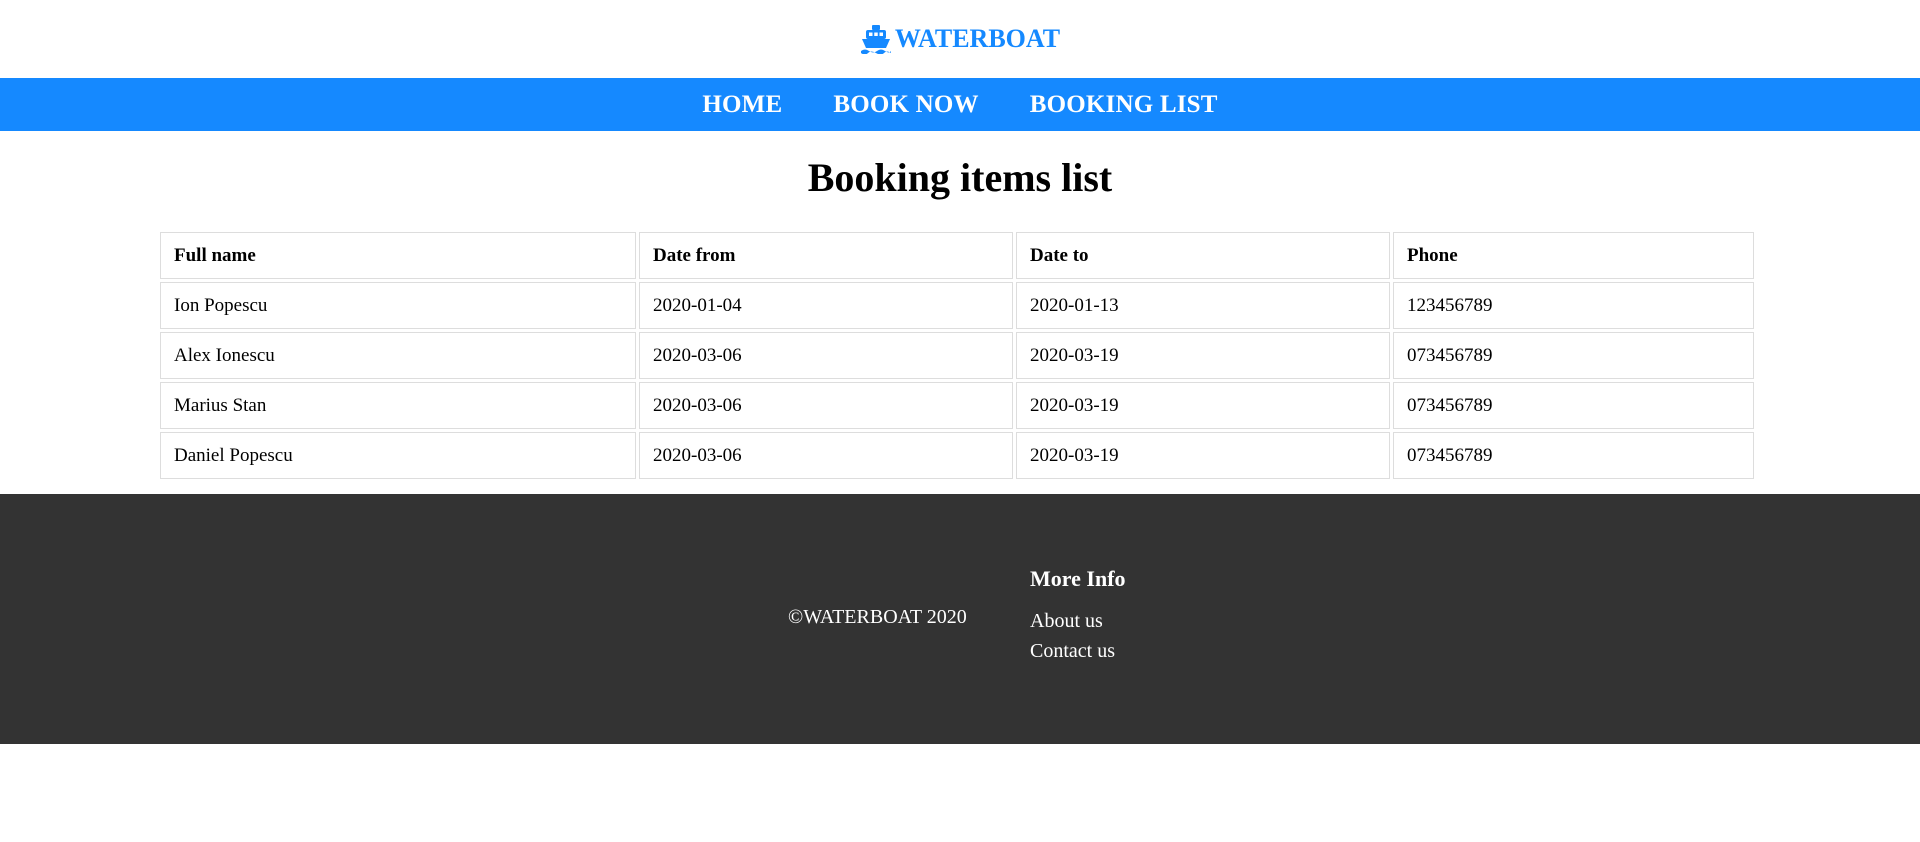  What do you see at coordinates (1203, 255) in the screenshot?
I see `column-header-date-to: Date to` at bounding box center [1203, 255].